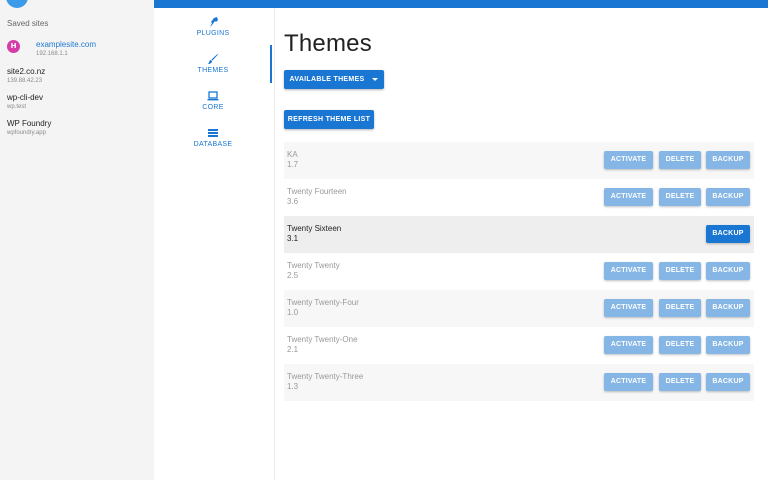  Describe the element at coordinates (29, 123) in the screenshot. I see `site-name: WP Foundry` at that location.